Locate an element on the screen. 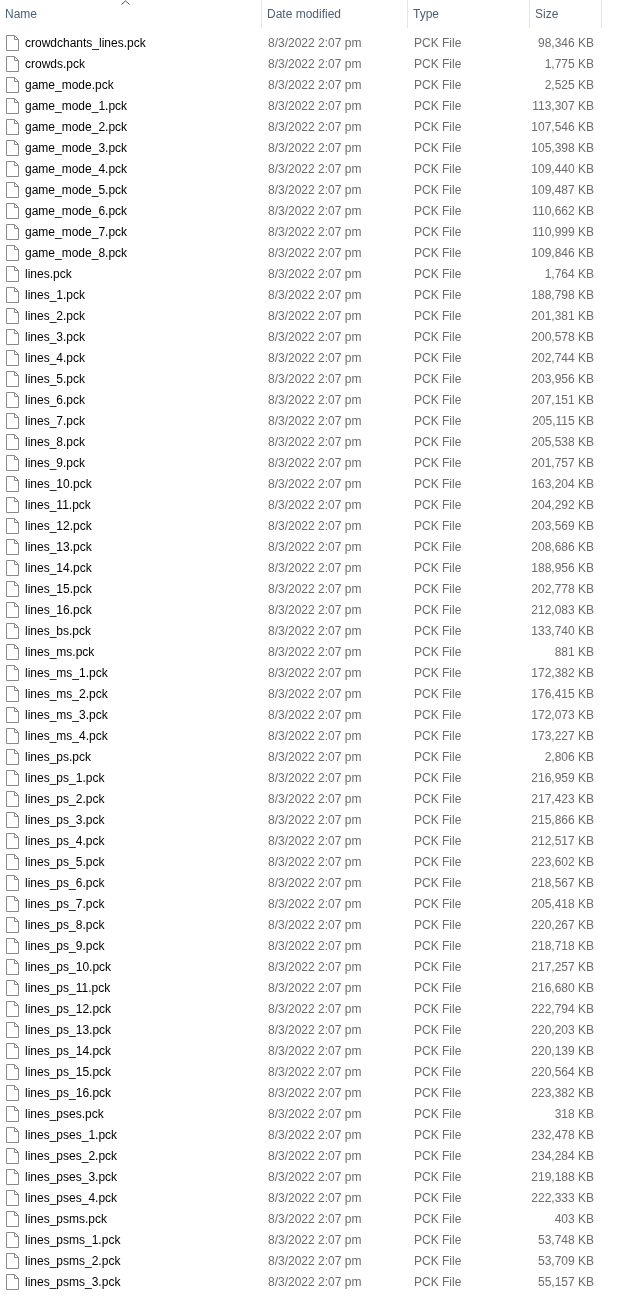 The width and height of the screenshot is (618, 1300). file-name: game_mode_5.pck is located at coordinates (76, 189).